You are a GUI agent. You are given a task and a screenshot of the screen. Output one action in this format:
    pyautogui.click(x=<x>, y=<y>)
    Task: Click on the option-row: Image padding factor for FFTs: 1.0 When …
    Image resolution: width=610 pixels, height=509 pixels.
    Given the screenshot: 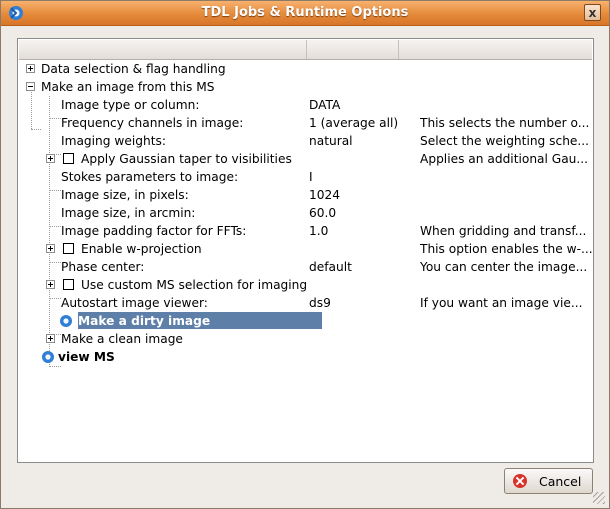 What is the action you would take?
    pyautogui.click(x=305, y=231)
    